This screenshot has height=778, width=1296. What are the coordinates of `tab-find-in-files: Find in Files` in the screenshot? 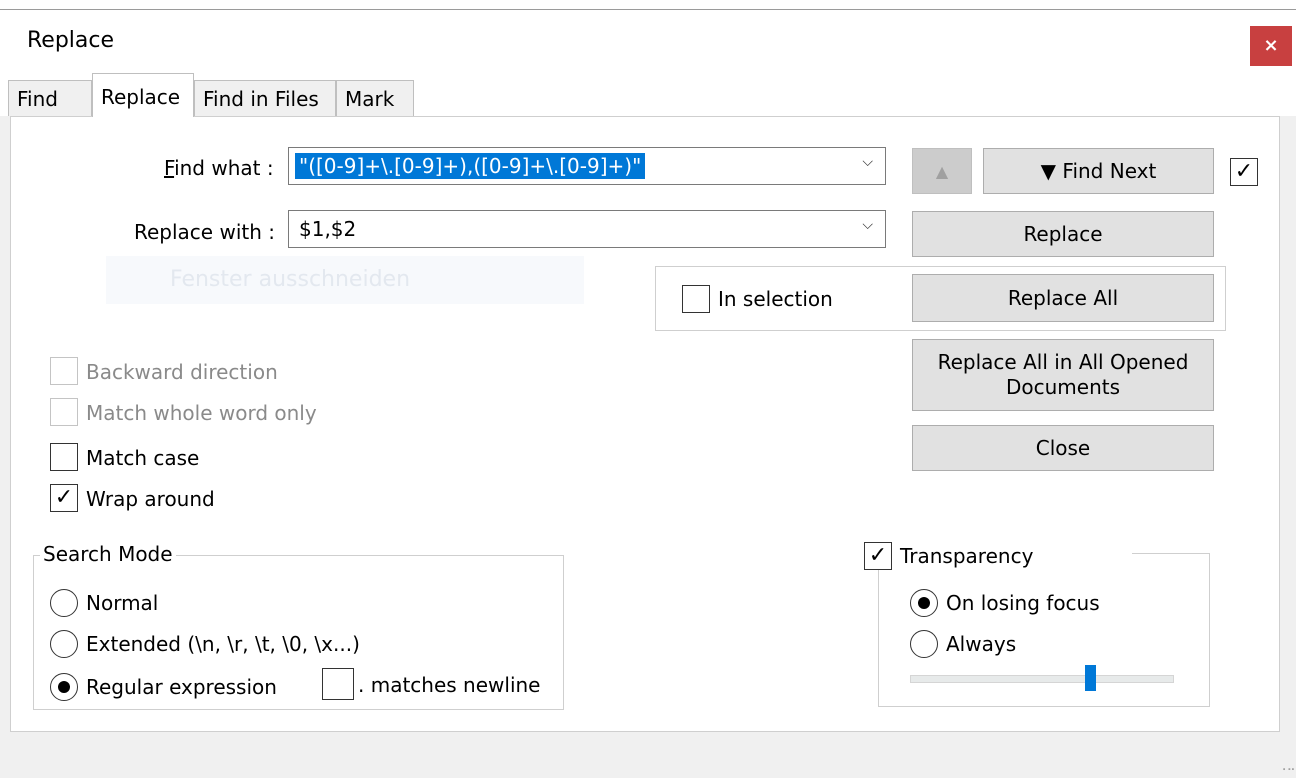 It's located at (265, 98).